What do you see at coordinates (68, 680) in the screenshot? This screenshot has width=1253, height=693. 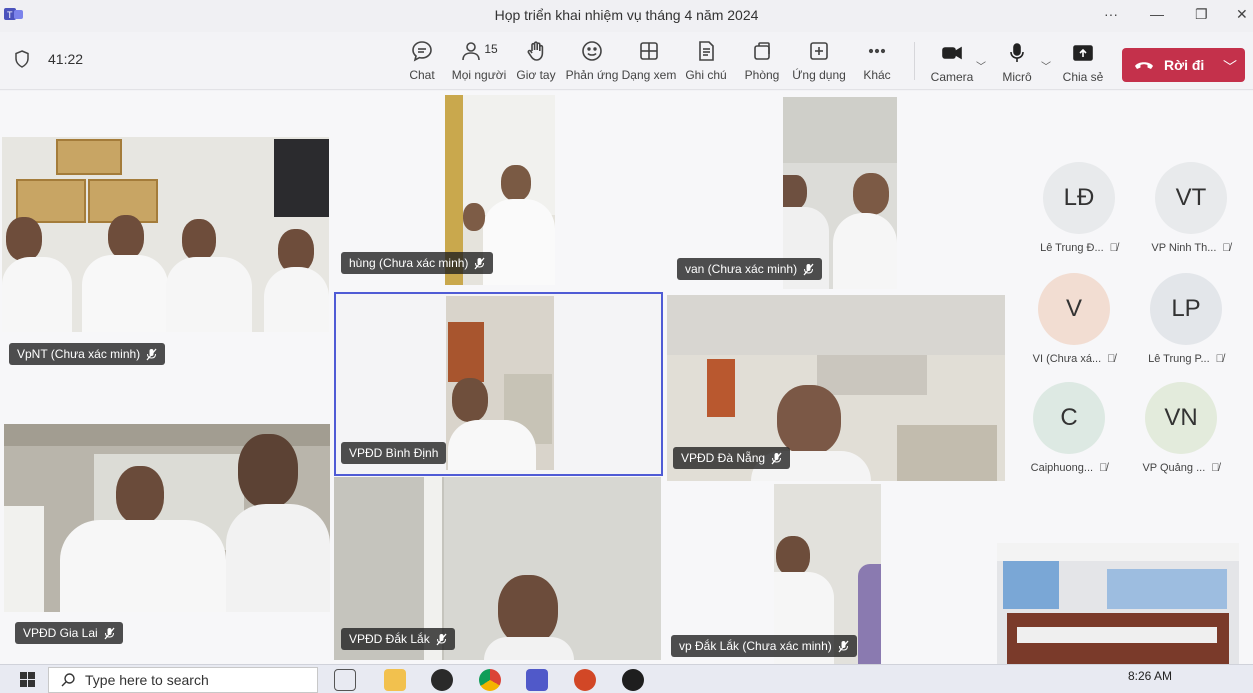 I see `search-icon` at bounding box center [68, 680].